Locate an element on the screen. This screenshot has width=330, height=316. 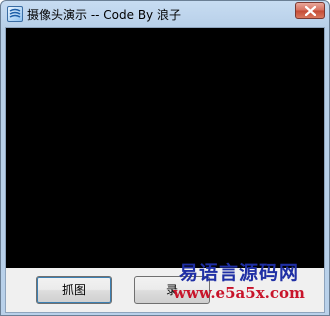
window-title: 摄像头演示 -- Code By 浪子 is located at coordinates (104, 15).